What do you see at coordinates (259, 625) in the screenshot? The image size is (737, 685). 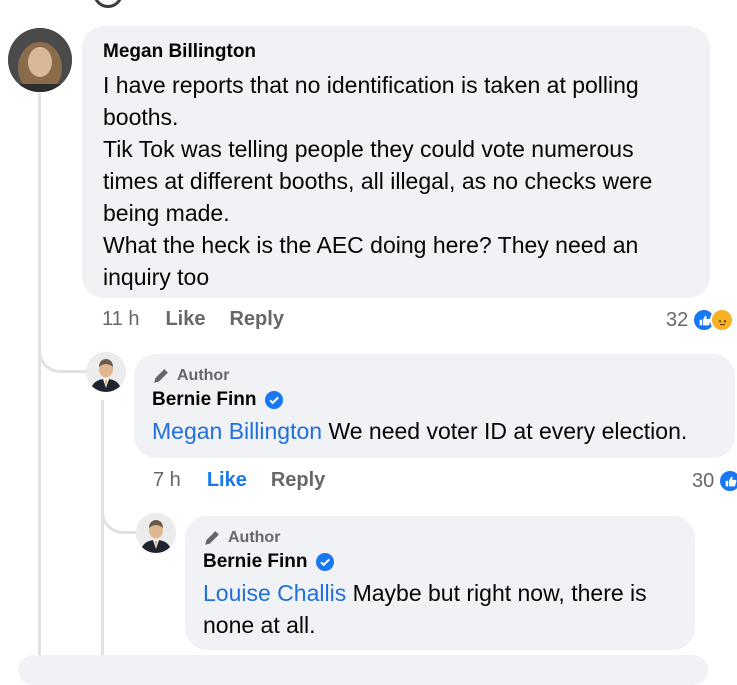 I see `comment-line: none at all.` at bounding box center [259, 625].